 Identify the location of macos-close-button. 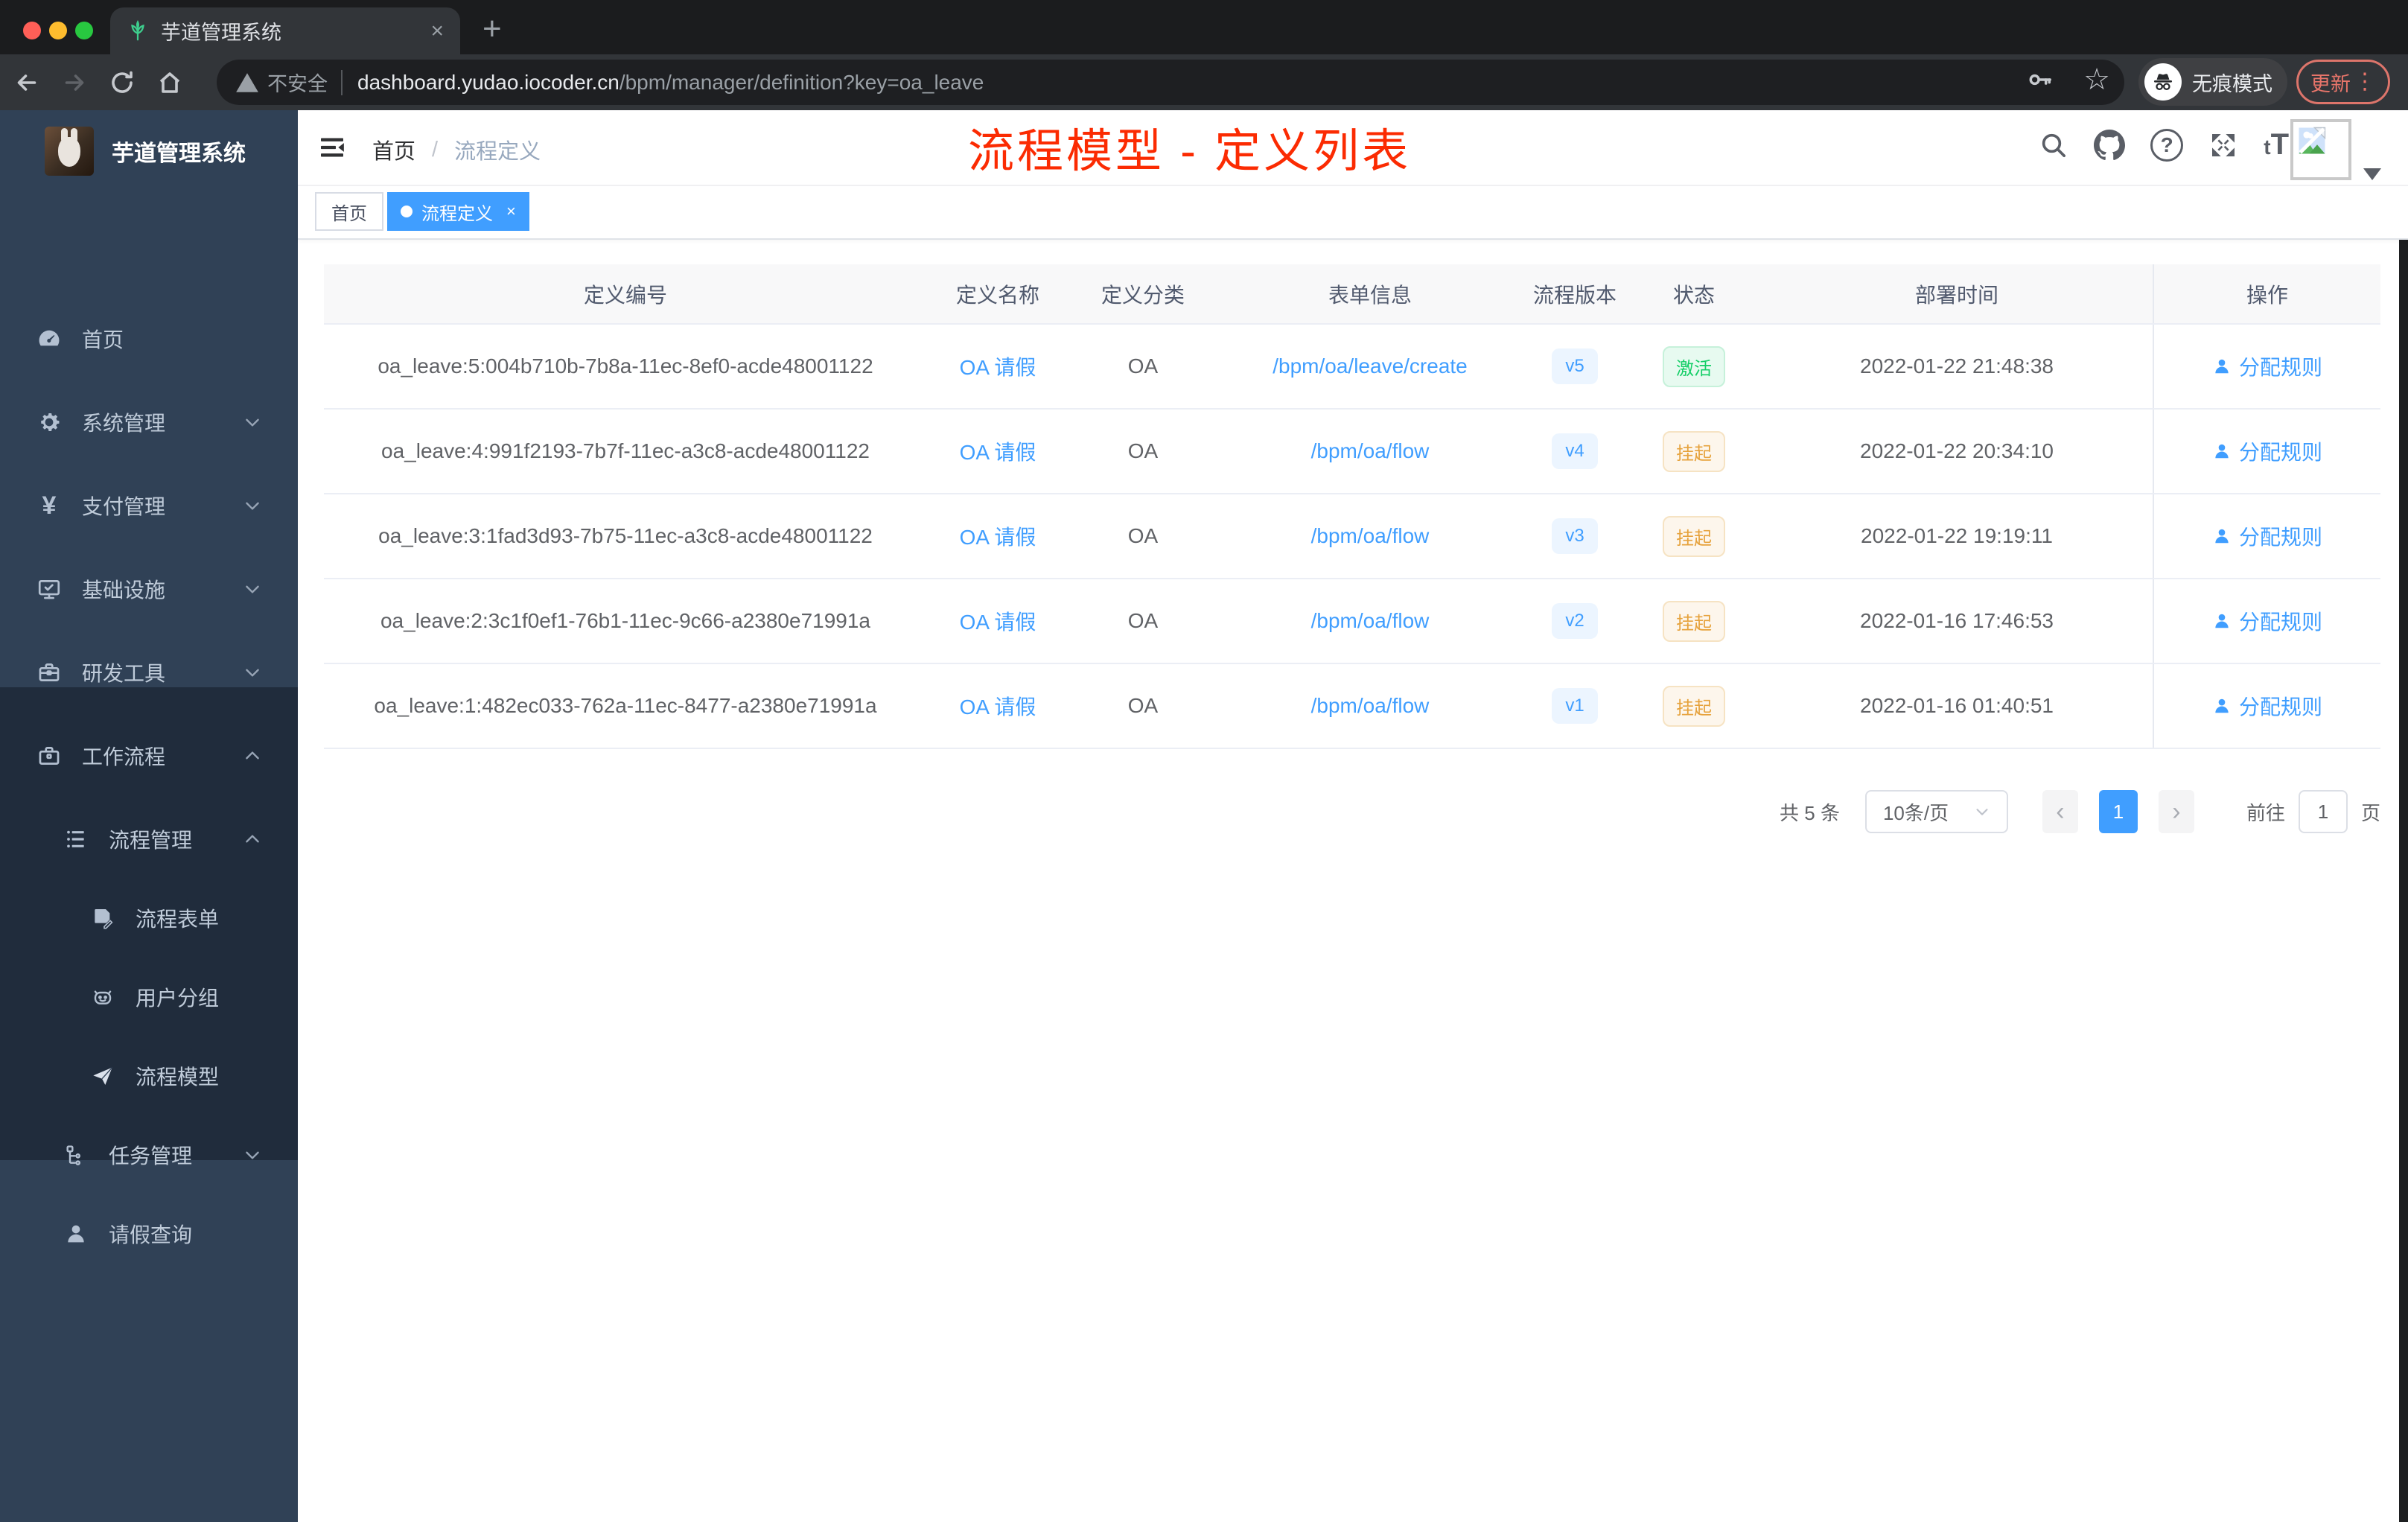
(32, 30).